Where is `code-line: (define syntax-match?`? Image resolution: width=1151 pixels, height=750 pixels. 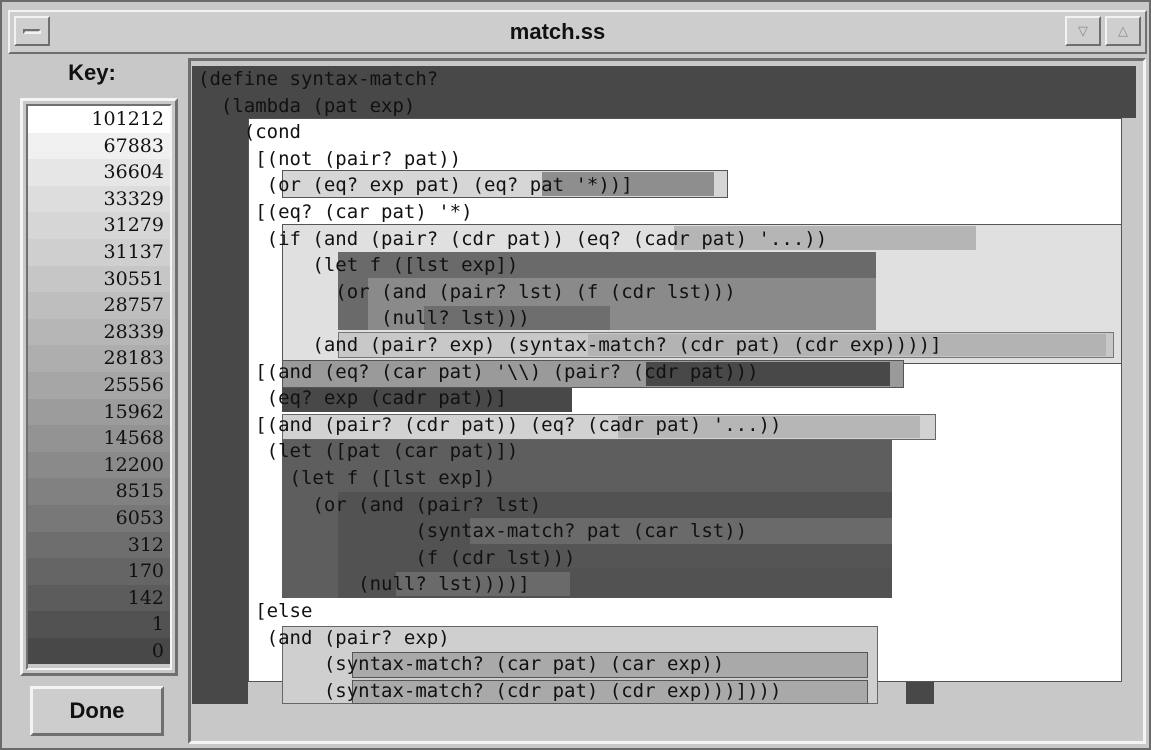
code-line: (define syntax-match? is located at coordinates (318, 79).